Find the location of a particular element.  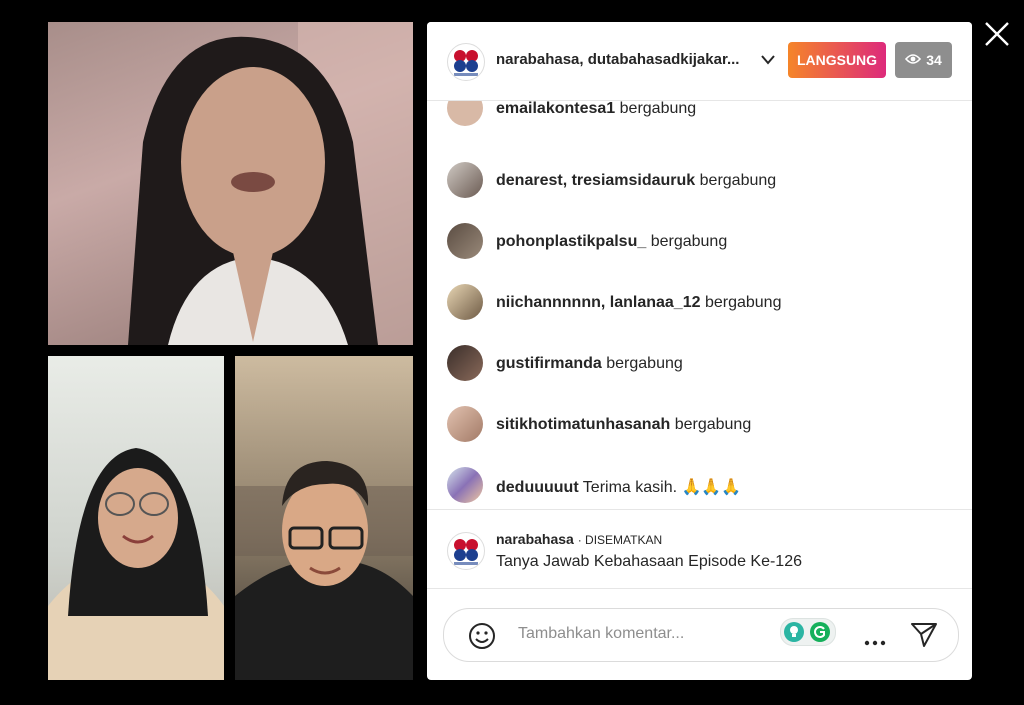

send-icon is located at coordinates (924, 637).